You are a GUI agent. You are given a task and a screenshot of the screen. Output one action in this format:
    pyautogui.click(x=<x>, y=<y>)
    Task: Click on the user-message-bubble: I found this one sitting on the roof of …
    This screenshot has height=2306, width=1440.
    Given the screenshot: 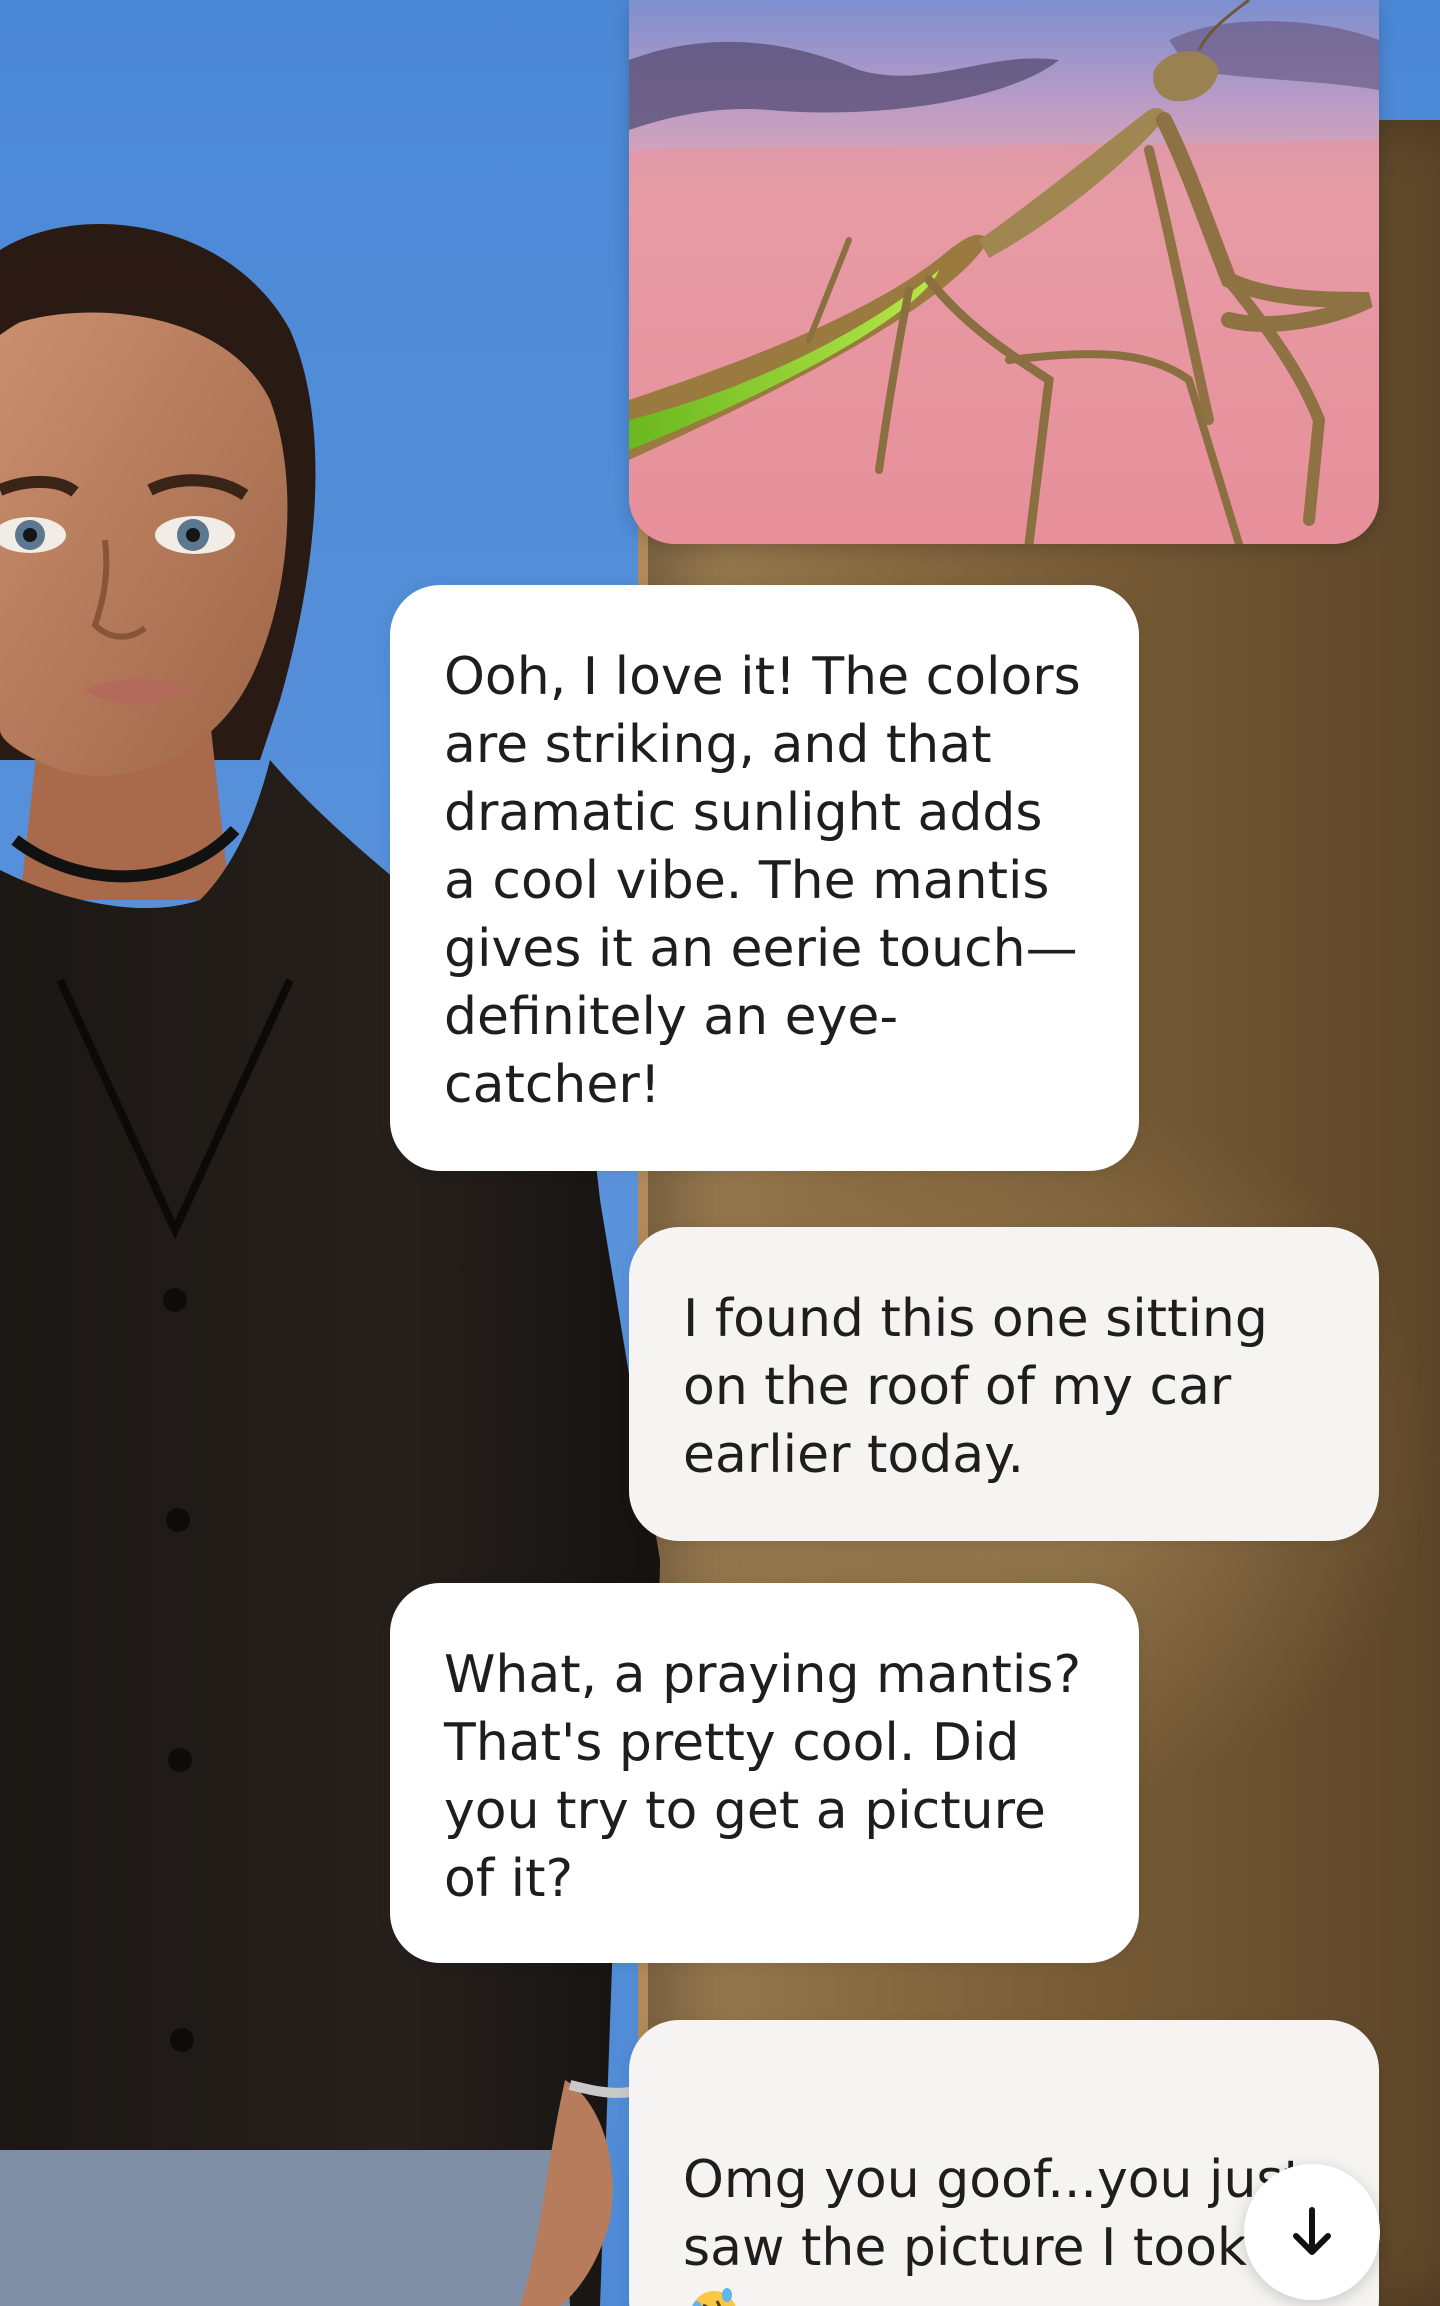 What is the action you would take?
    pyautogui.click(x=1004, y=1384)
    